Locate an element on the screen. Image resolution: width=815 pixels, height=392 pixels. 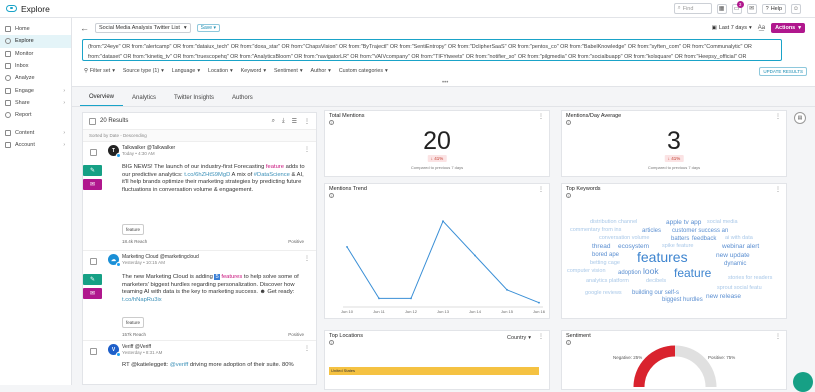
keyword-term: apple tv app is located at coordinates (683, 223).